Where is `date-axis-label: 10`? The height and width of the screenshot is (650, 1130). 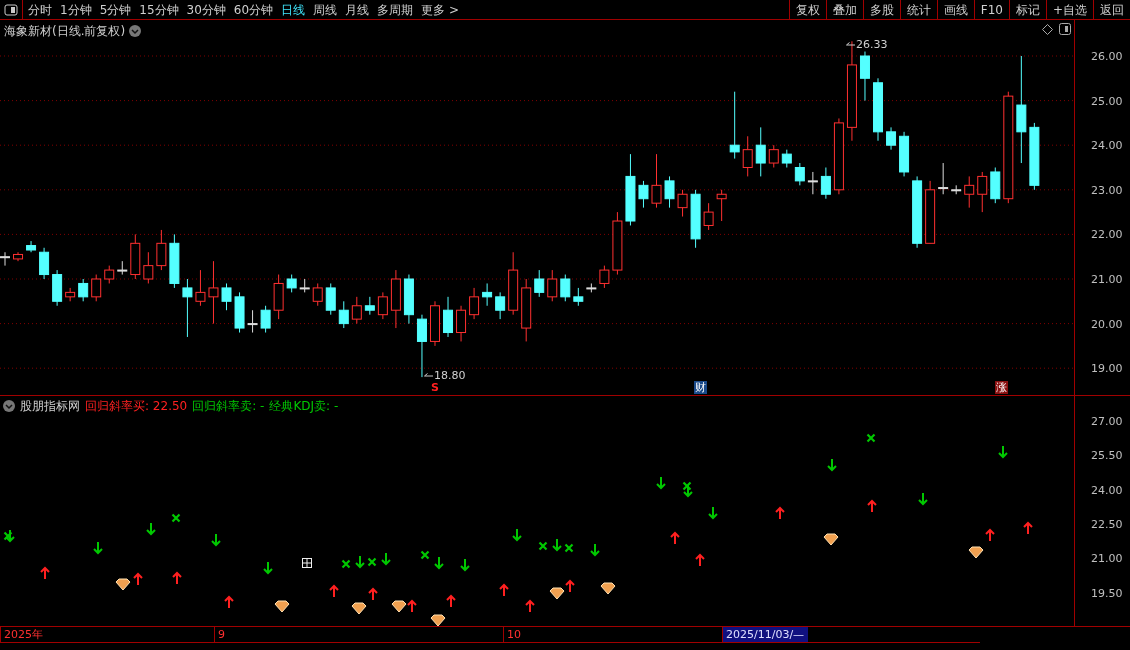 date-axis-label: 10 is located at coordinates (514, 634).